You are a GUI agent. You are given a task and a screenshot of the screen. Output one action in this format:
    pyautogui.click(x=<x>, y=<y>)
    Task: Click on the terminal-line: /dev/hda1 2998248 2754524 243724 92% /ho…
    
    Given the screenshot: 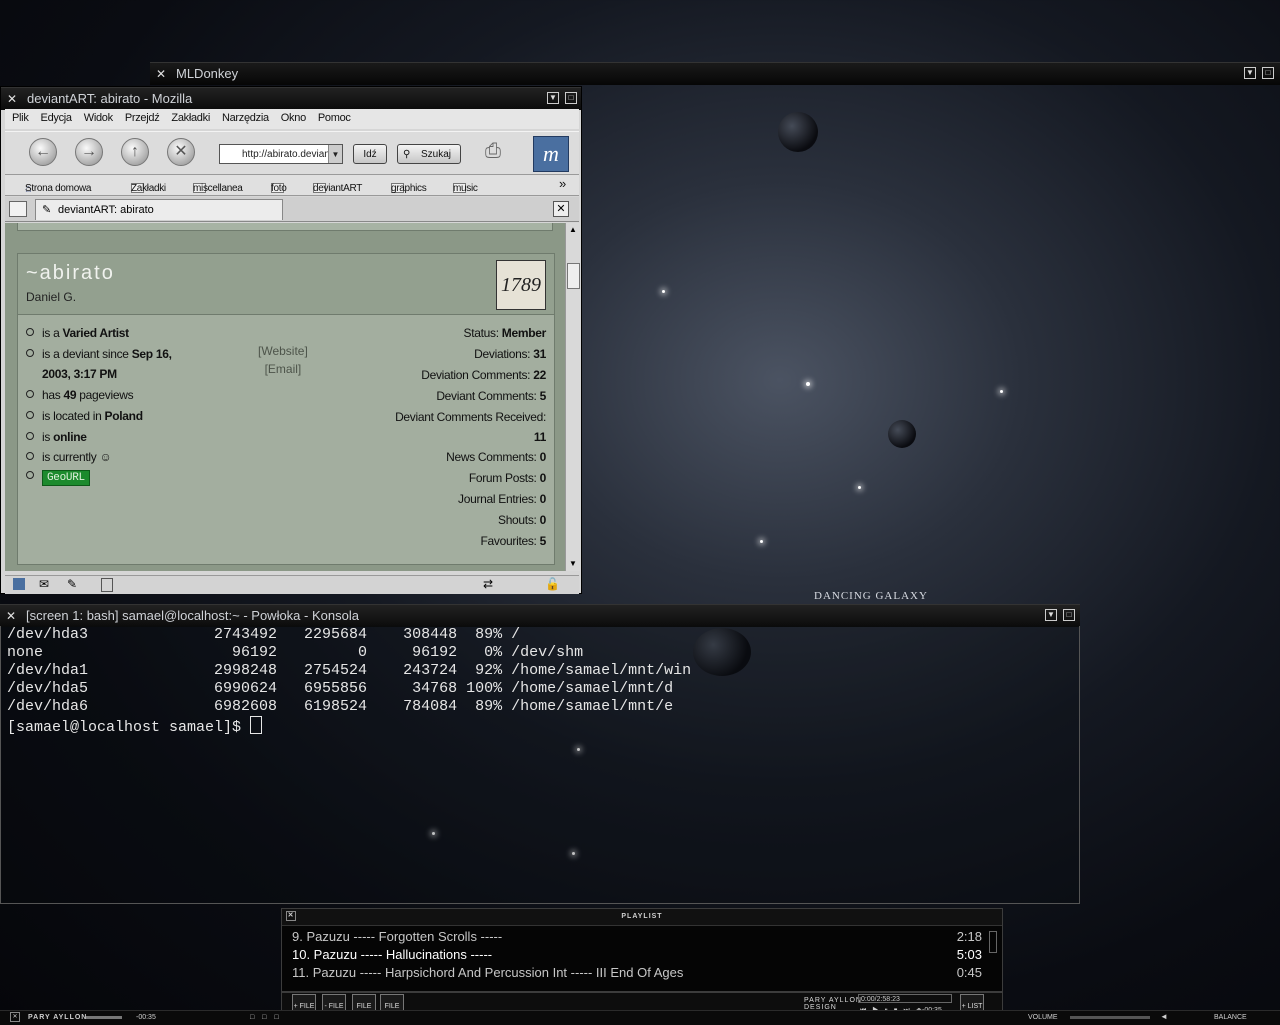 What is the action you would take?
    pyautogui.click(x=349, y=670)
    